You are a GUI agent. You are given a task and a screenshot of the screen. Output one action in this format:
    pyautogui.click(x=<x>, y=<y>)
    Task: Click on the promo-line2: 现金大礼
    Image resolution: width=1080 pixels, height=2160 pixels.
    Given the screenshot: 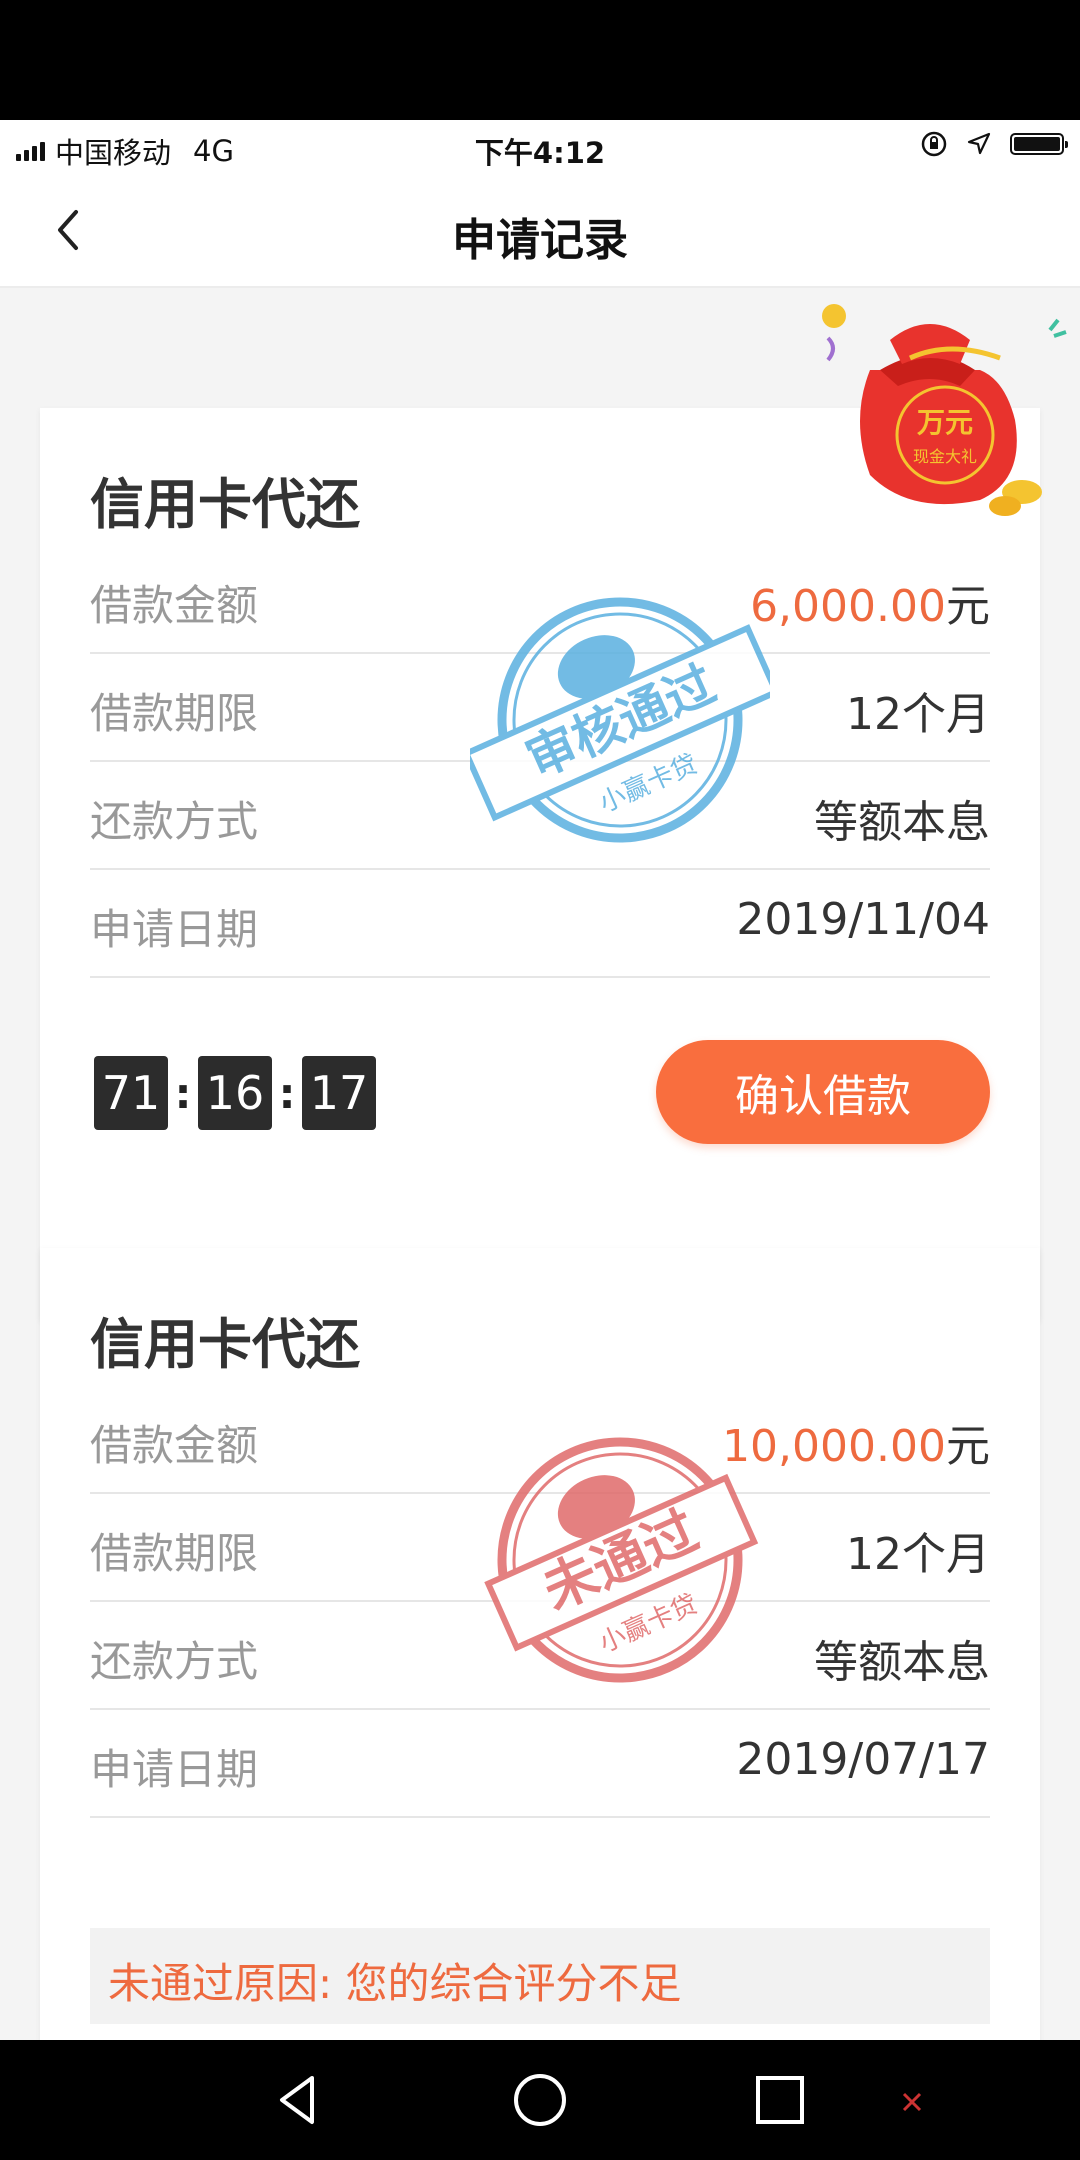 What is the action you would take?
    pyautogui.click(x=945, y=456)
    